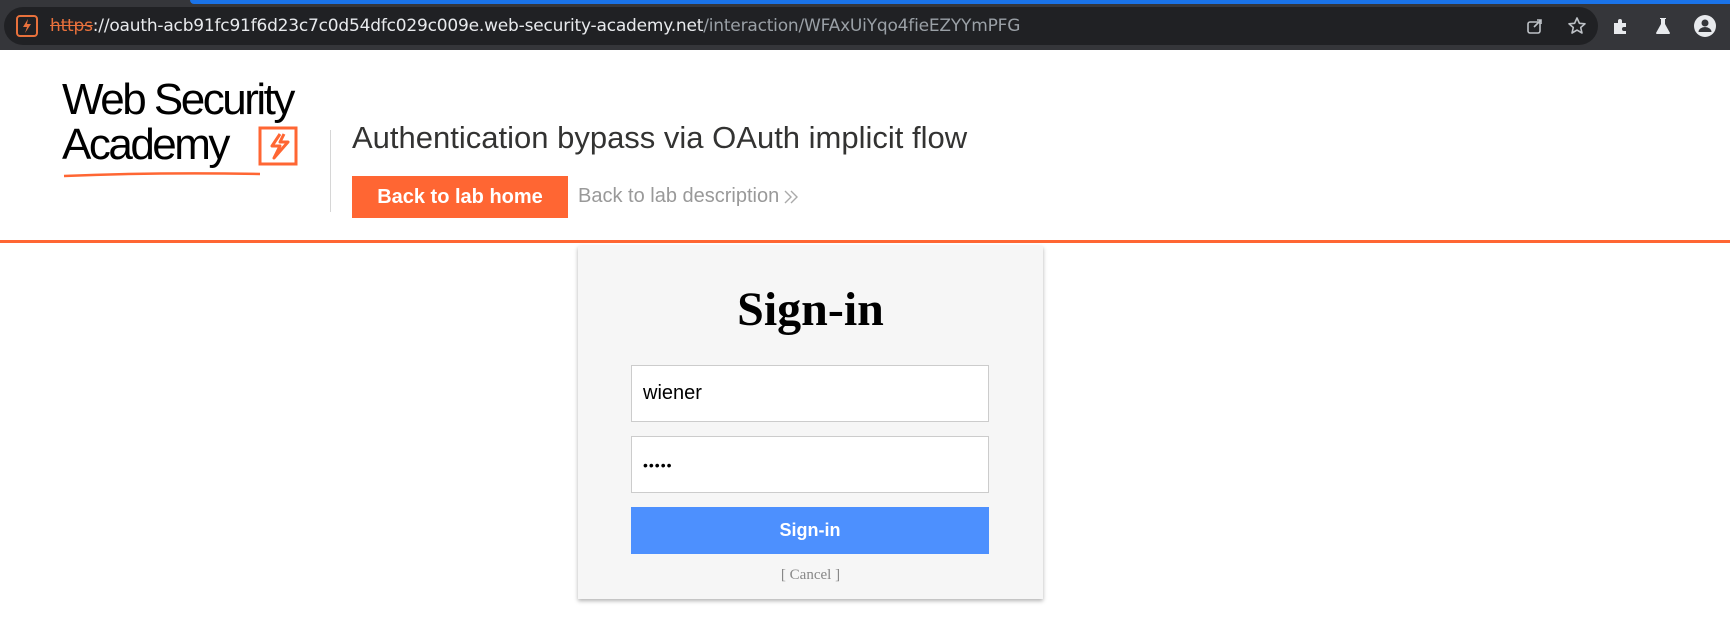 This screenshot has width=1730, height=622. What do you see at coordinates (810, 393) in the screenshot?
I see `username-input: wiener` at bounding box center [810, 393].